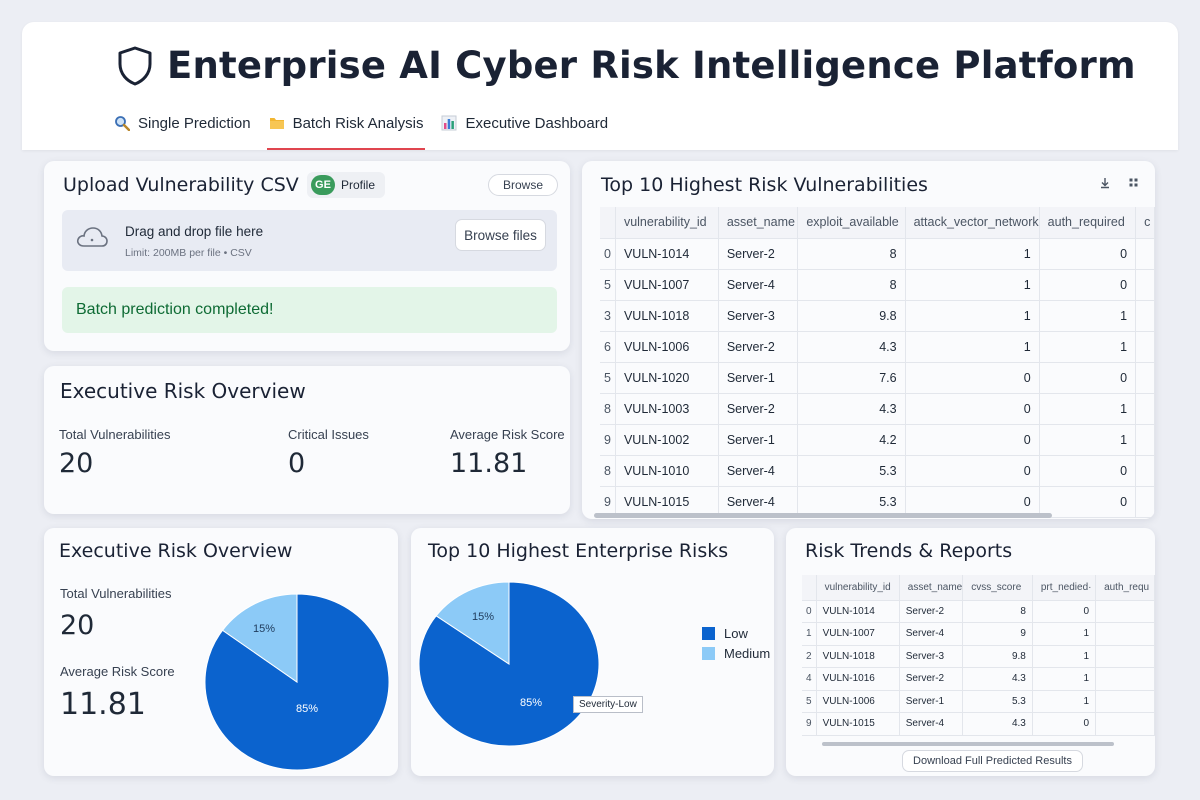 The width and height of the screenshot is (1200, 800). I want to click on table-row: 2 VULN-1018 Server-3 9.8 1, so click(978, 656).